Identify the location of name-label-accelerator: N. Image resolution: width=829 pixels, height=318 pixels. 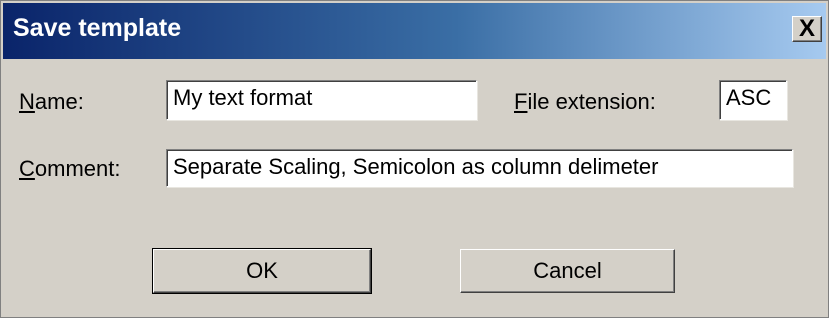
(27, 101).